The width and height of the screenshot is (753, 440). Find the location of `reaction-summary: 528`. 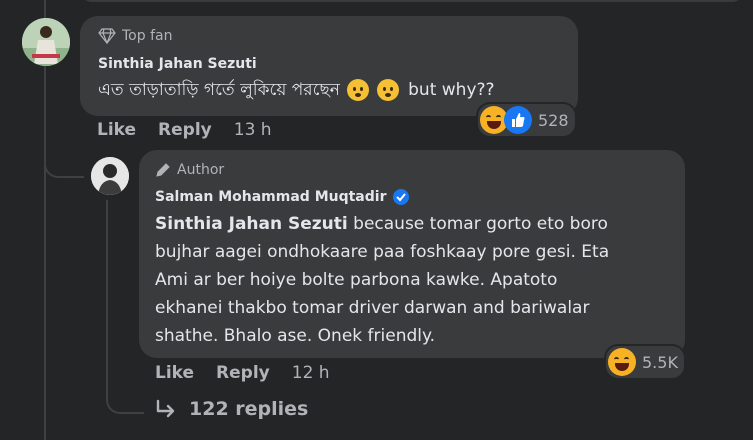

reaction-summary: 528 is located at coordinates (526, 120).